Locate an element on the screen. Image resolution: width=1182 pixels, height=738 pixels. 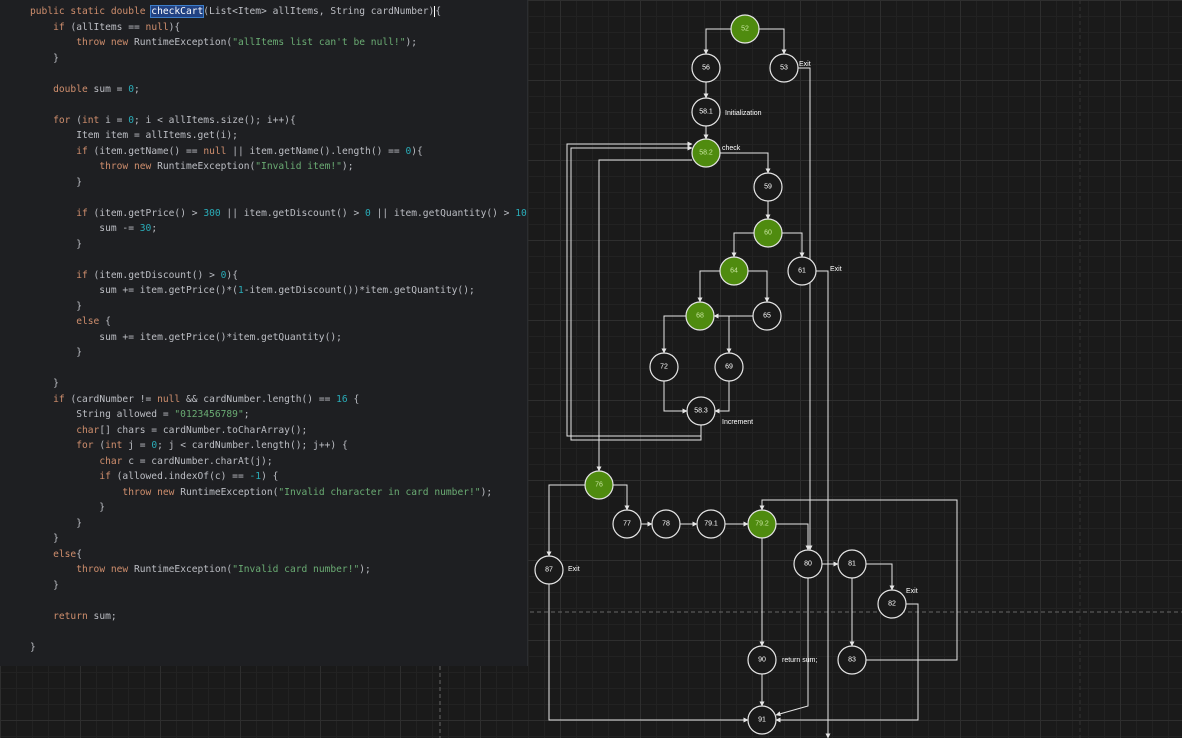
node-label: 56 is located at coordinates (706, 68).